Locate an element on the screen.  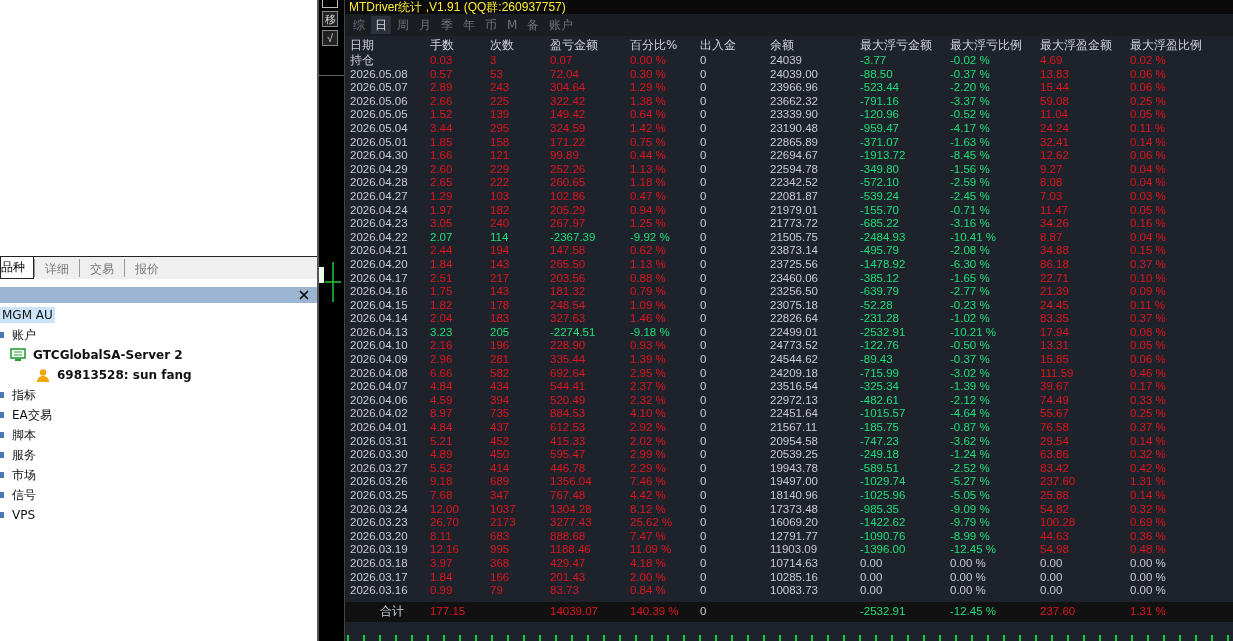
table-cell-text: 2.96 is located at coordinates (442, 360).